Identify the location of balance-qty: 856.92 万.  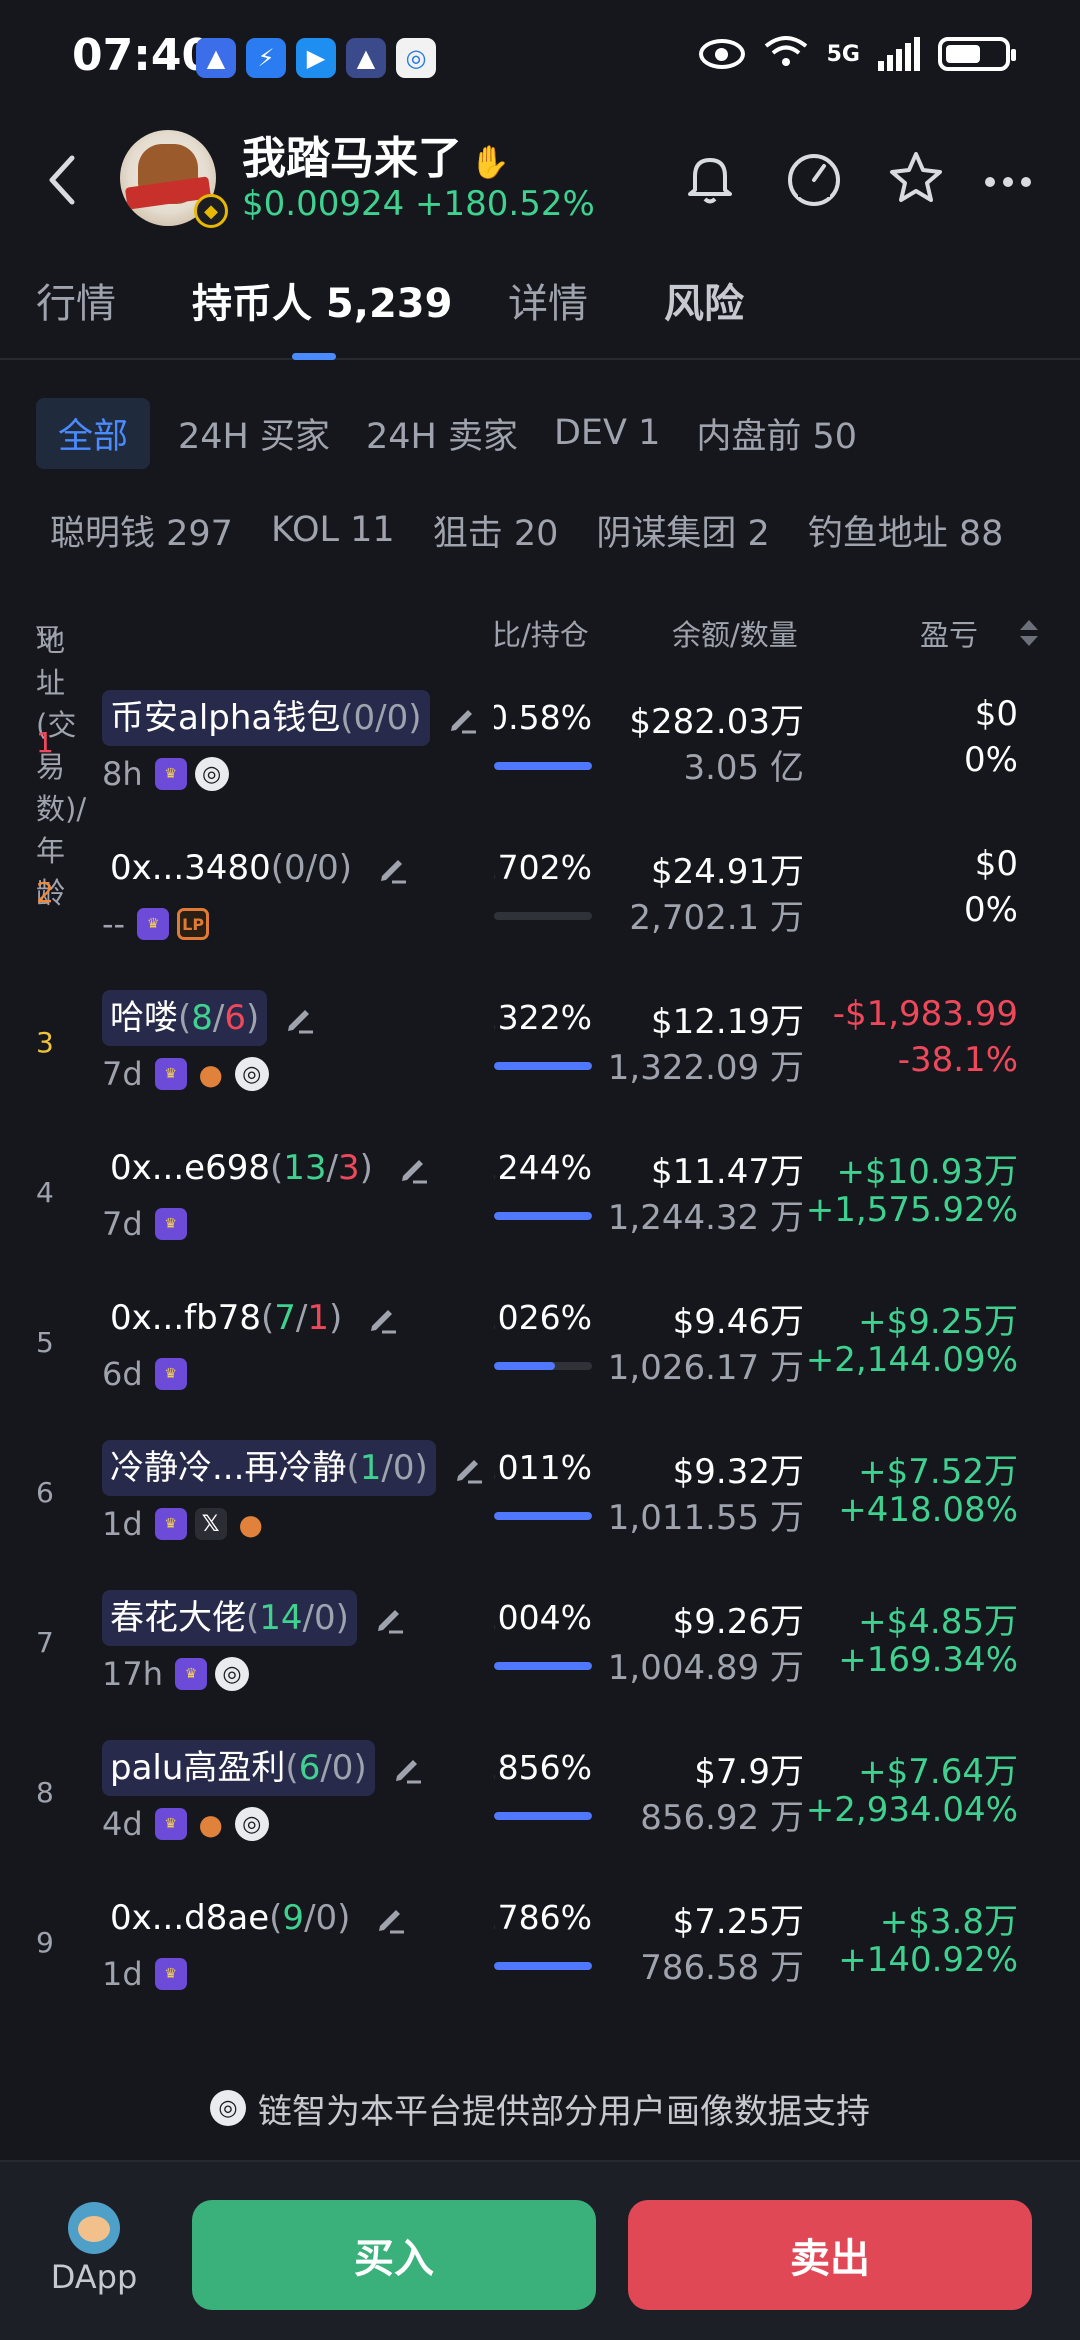
(722, 1818).